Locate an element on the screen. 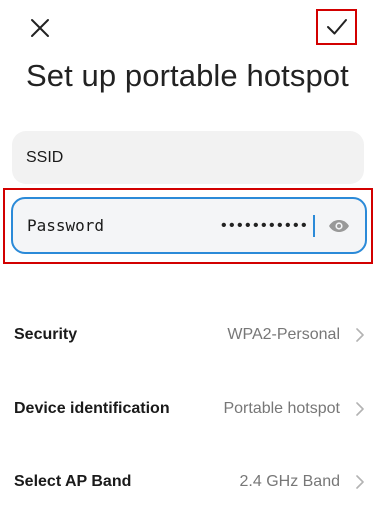  check-icon is located at coordinates (336, 27).